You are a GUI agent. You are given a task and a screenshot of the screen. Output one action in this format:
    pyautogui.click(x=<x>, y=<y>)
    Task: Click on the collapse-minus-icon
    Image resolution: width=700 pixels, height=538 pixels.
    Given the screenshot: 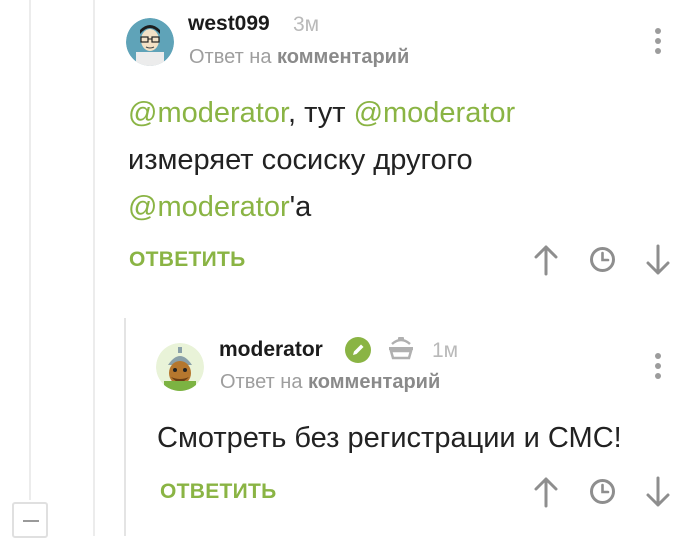 What is the action you would take?
    pyautogui.click(x=31, y=521)
    